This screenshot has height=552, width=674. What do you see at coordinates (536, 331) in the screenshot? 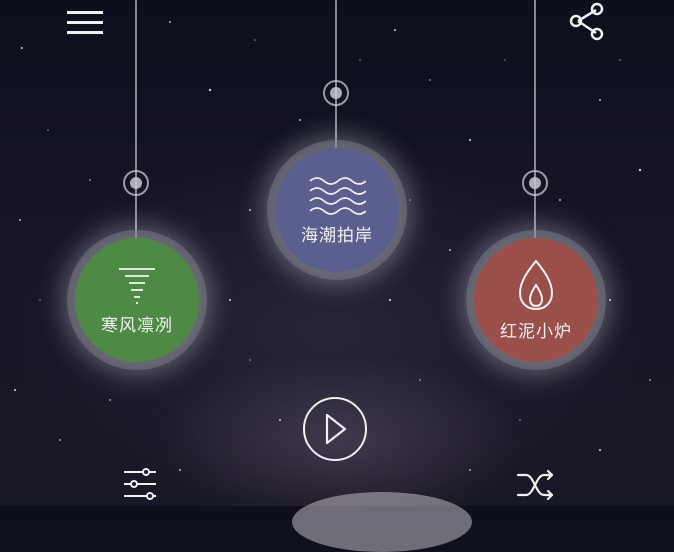
I see `sound-label-red-clay-stove: 红泥小炉` at bounding box center [536, 331].